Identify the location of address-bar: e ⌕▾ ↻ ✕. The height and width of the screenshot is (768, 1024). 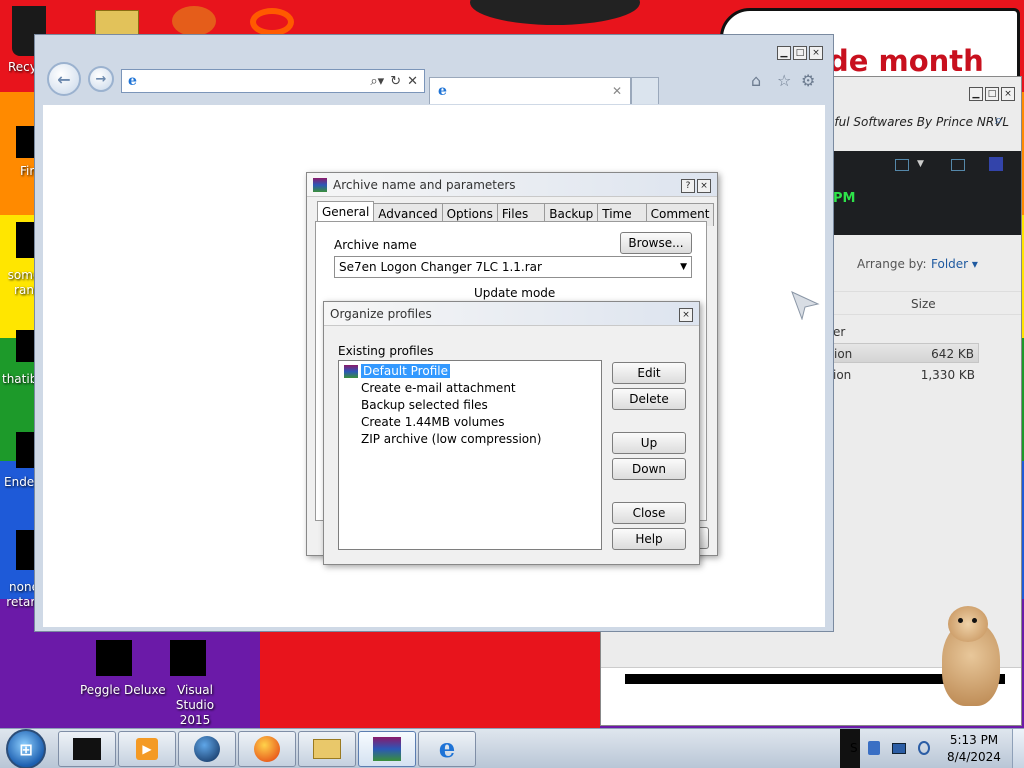
(273, 81).